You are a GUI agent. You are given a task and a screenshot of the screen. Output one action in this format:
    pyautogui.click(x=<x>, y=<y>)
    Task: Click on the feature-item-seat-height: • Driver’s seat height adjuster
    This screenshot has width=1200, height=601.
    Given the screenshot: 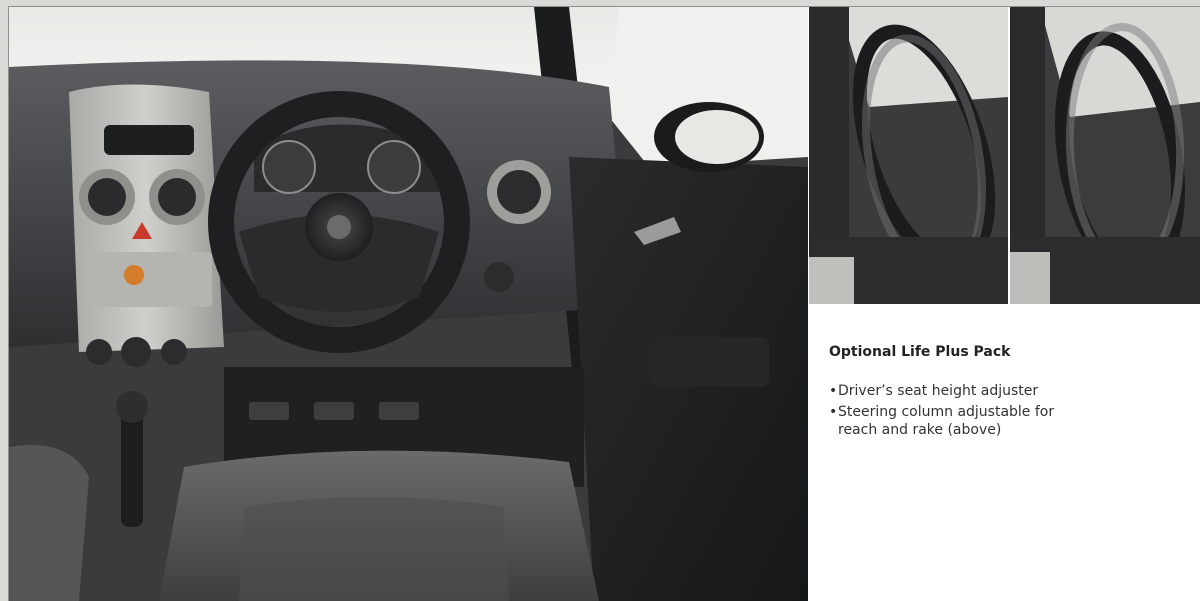 What is the action you would take?
    pyautogui.click(x=1009, y=391)
    